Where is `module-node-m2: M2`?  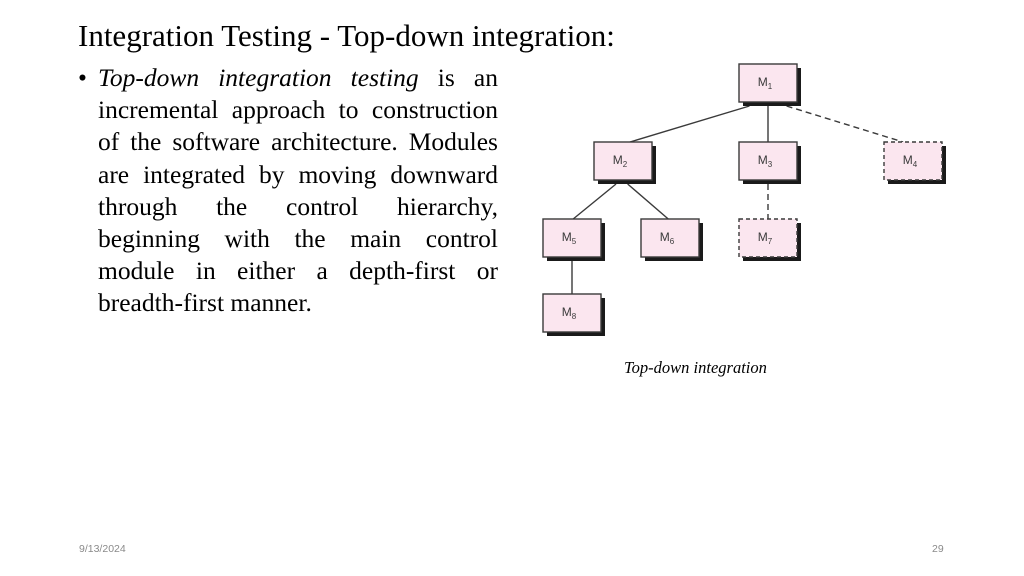
module-node-m2: M2 is located at coordinates (624, 162).